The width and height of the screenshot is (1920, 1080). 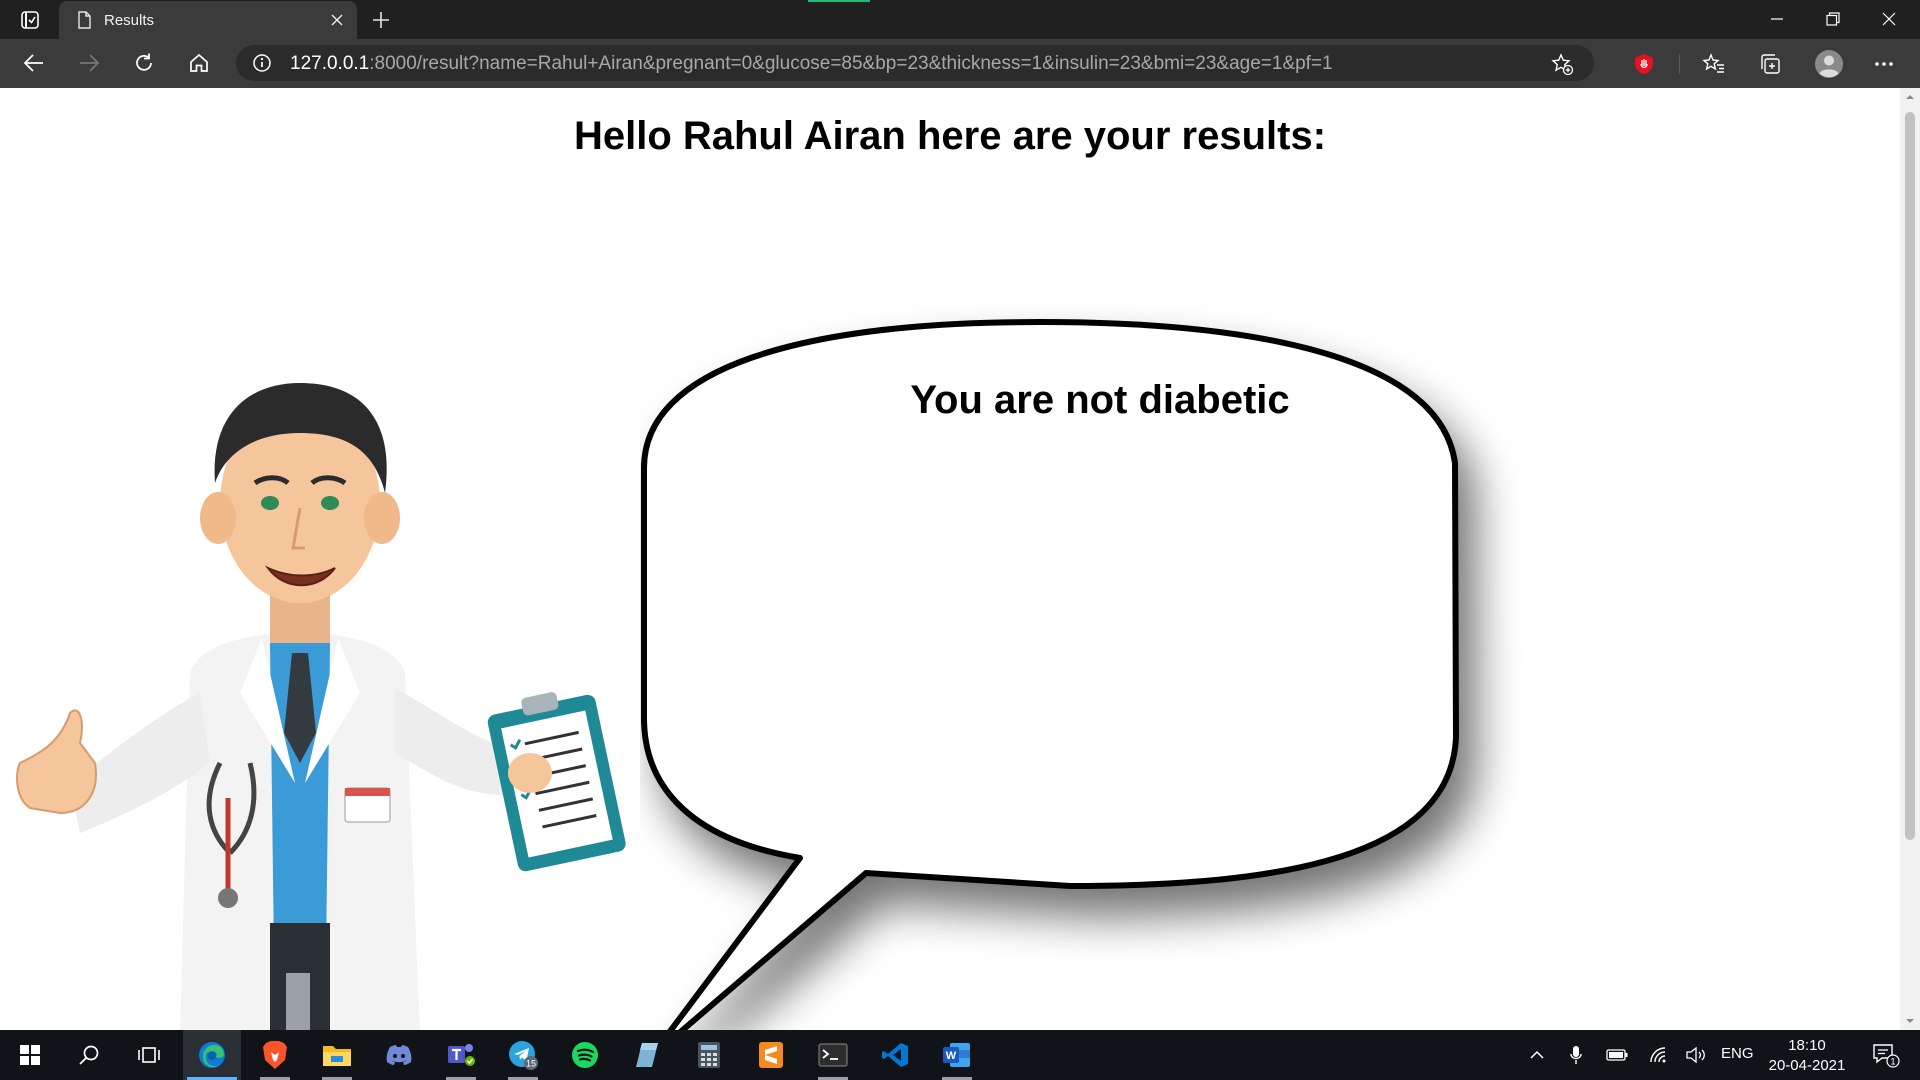 I want to click on tab-strip: Results, so click(x=960, y=19).